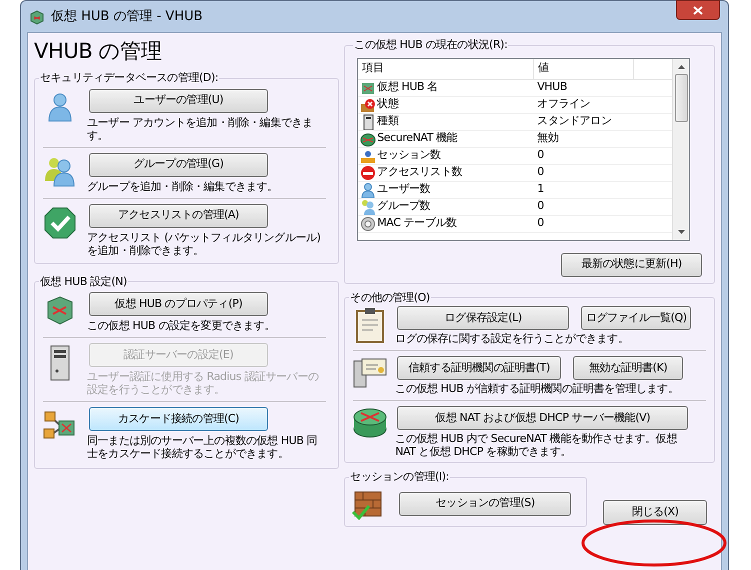 The image size is (751, 570). I want to click on group-label: その他の管理(O), so click(390, 298).